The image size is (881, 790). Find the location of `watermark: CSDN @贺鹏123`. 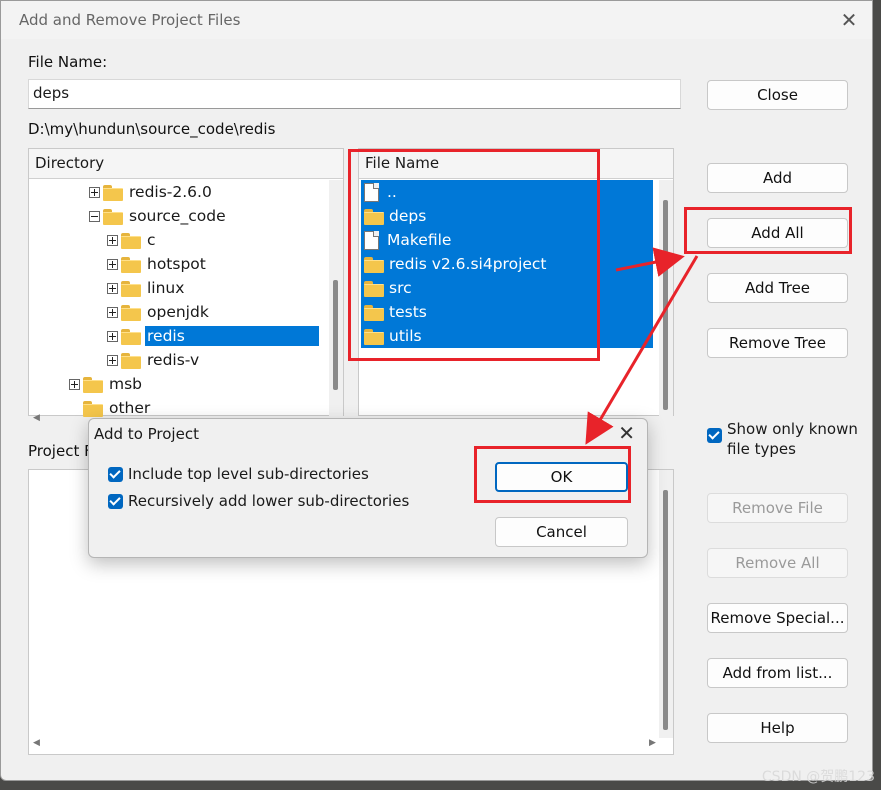

watermark: CSDN @贺鹏123 is located at coordinates (818, 777).